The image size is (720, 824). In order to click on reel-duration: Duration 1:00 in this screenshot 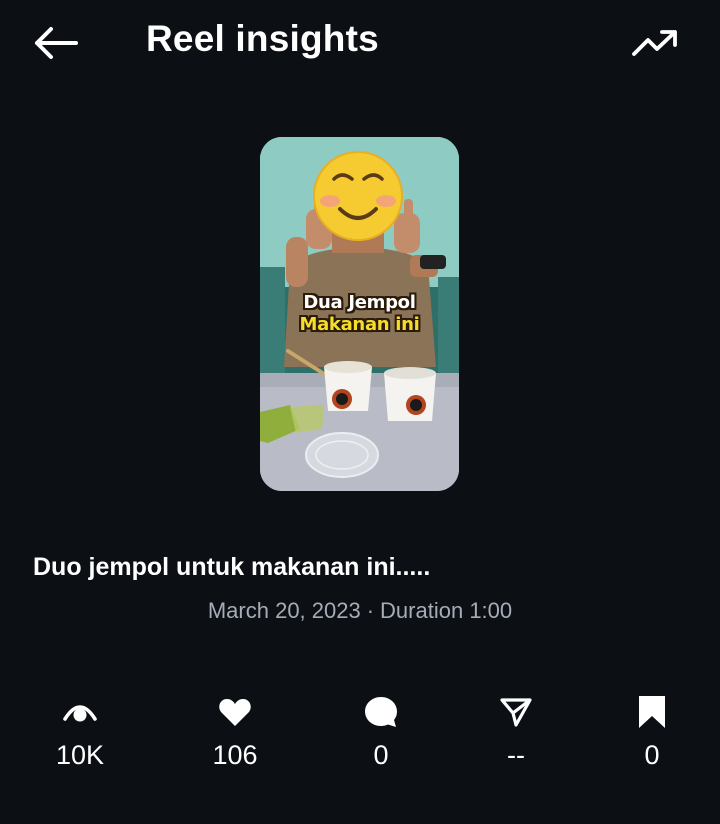, I will do `click(446, 610)`.